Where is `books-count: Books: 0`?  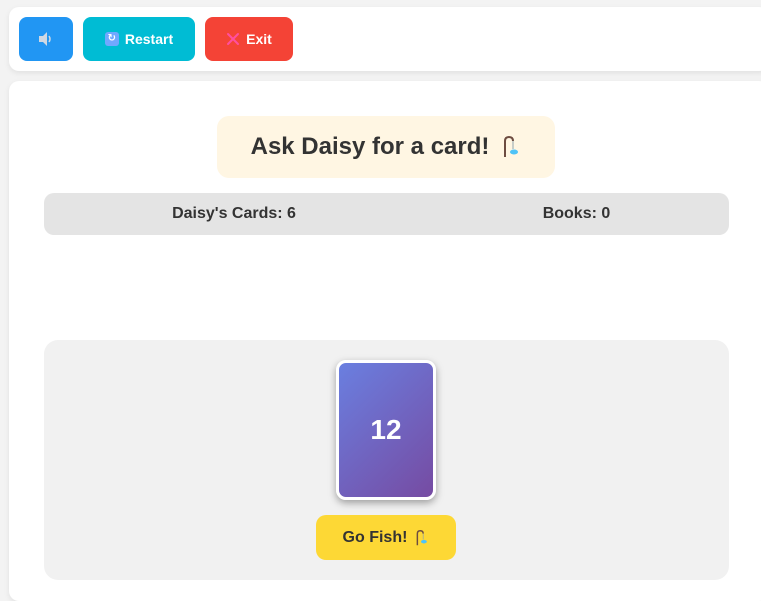 books-count: Books: 0 is located at coordinates (576, 213).